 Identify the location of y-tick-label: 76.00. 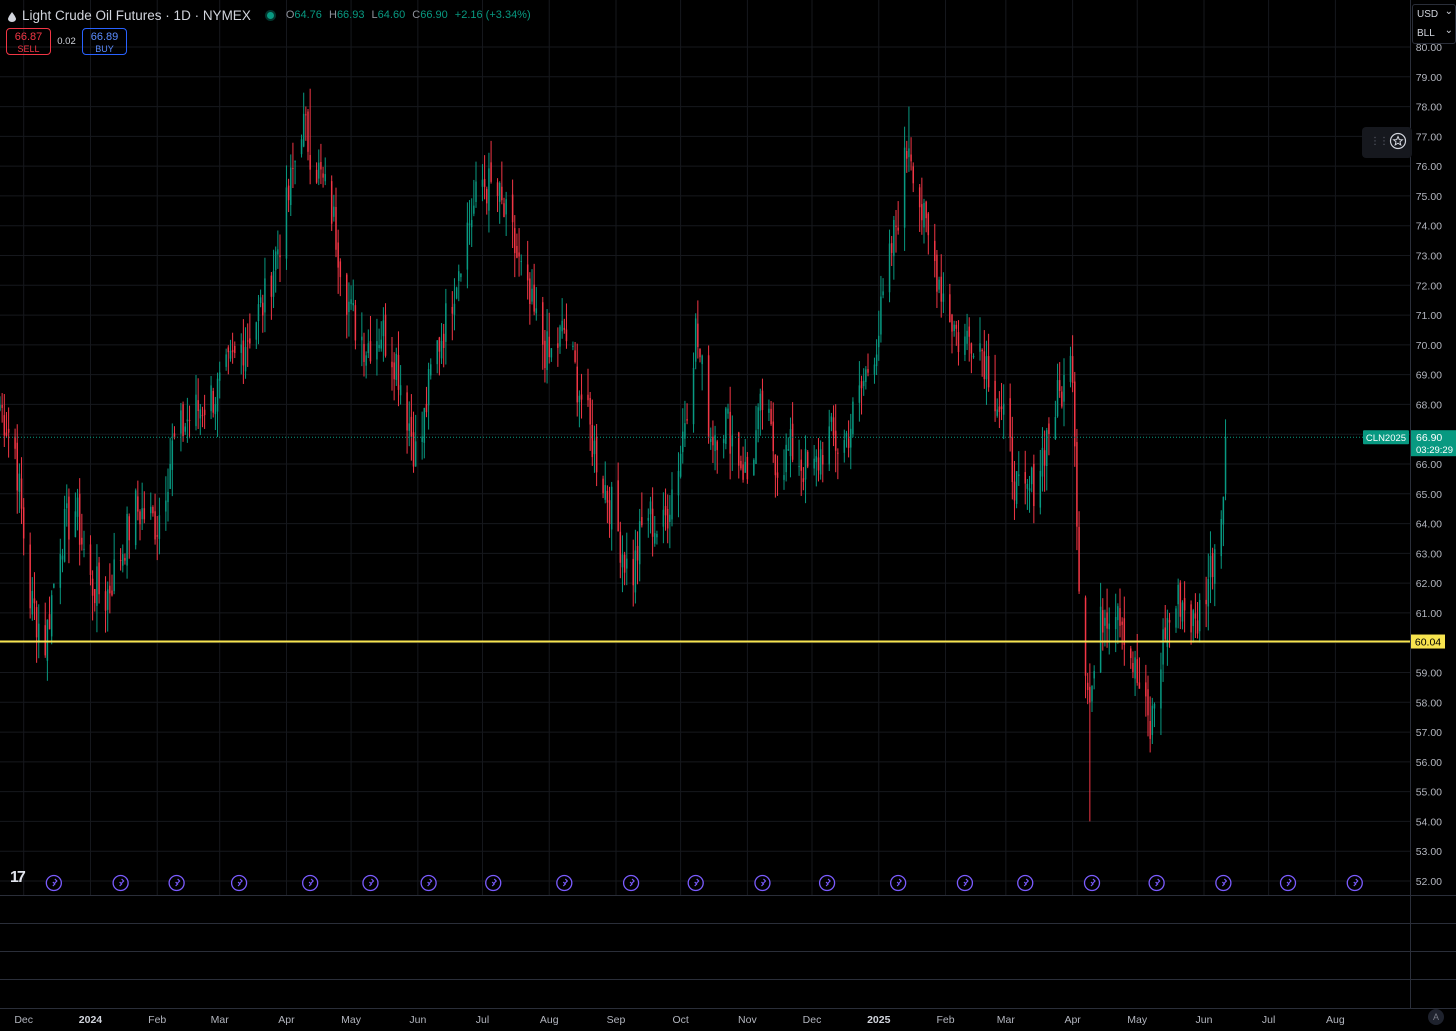
(1429, 167).